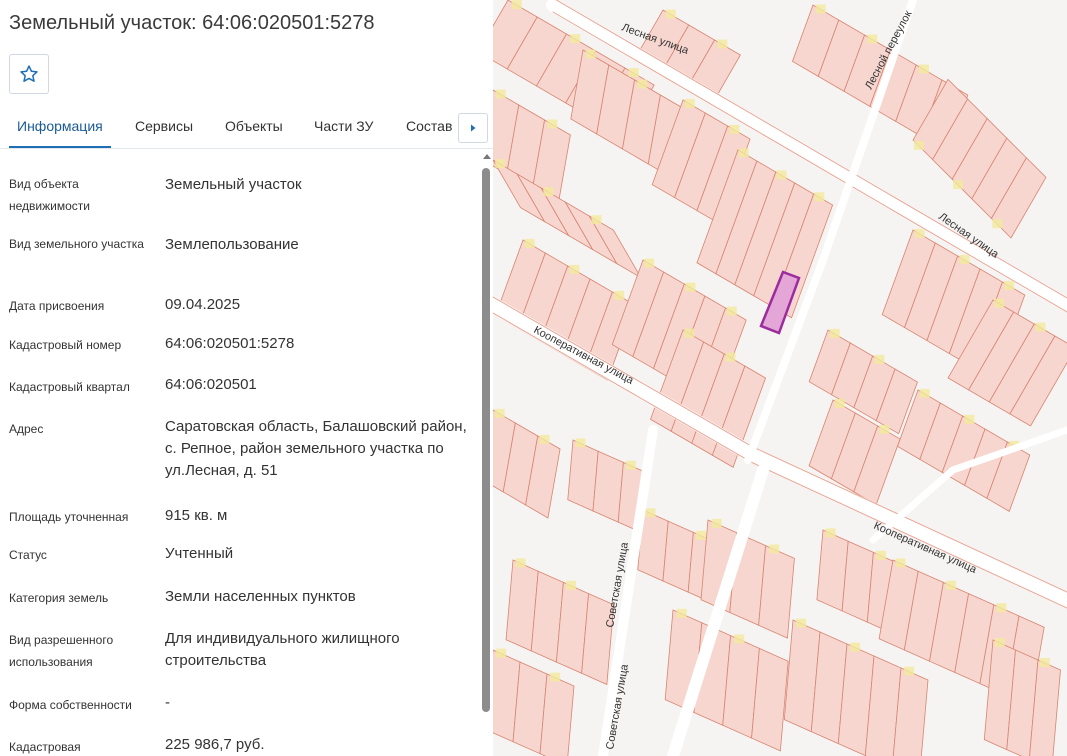 This screenshot has width=1067, height=756. I want to click on tab-composition: Состав, so click(429, 126).